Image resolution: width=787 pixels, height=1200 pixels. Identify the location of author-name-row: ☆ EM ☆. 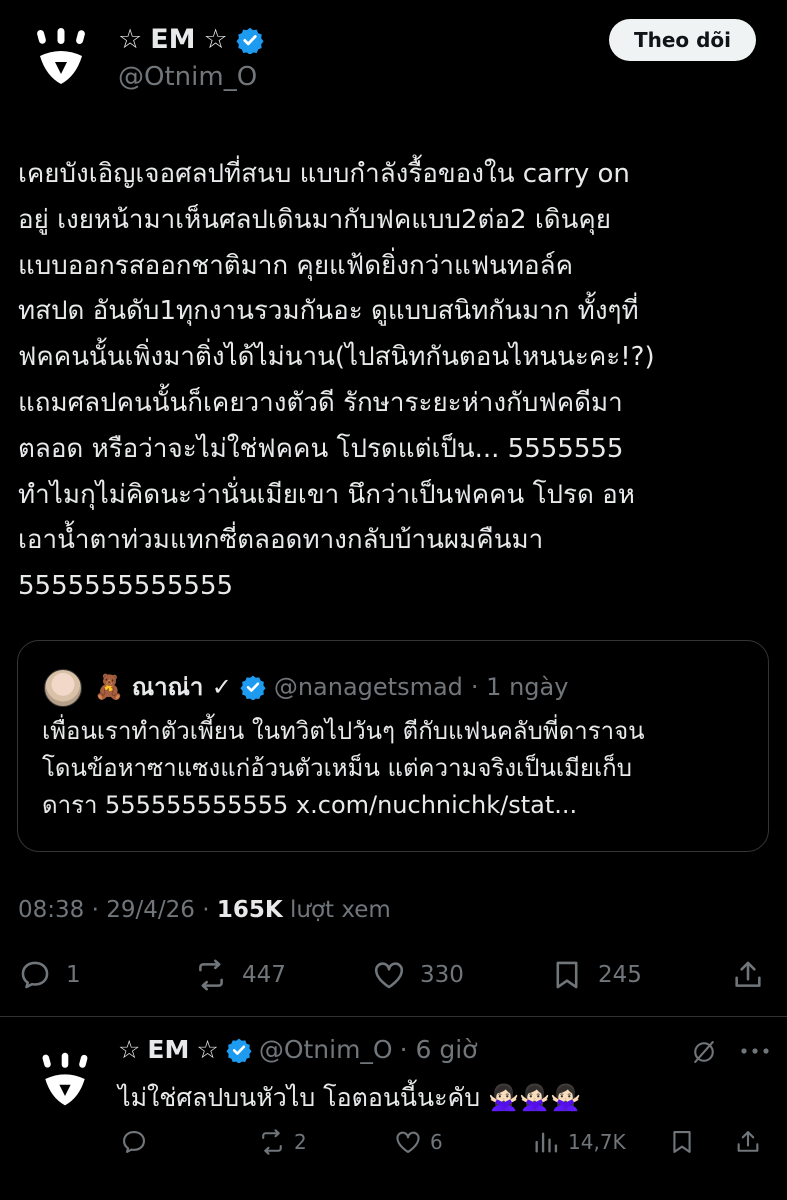
(191, 39).